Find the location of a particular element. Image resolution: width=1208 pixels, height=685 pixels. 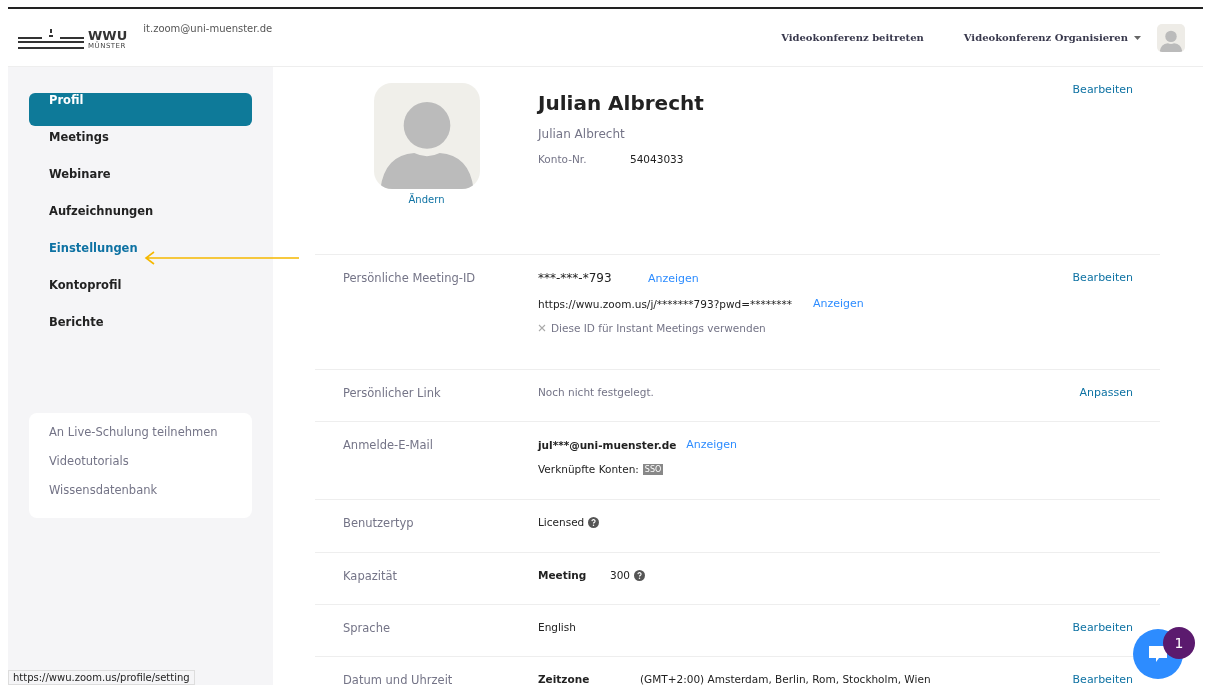

header-link: Videokonferenz beitreten is located at coordinates (852, 37).